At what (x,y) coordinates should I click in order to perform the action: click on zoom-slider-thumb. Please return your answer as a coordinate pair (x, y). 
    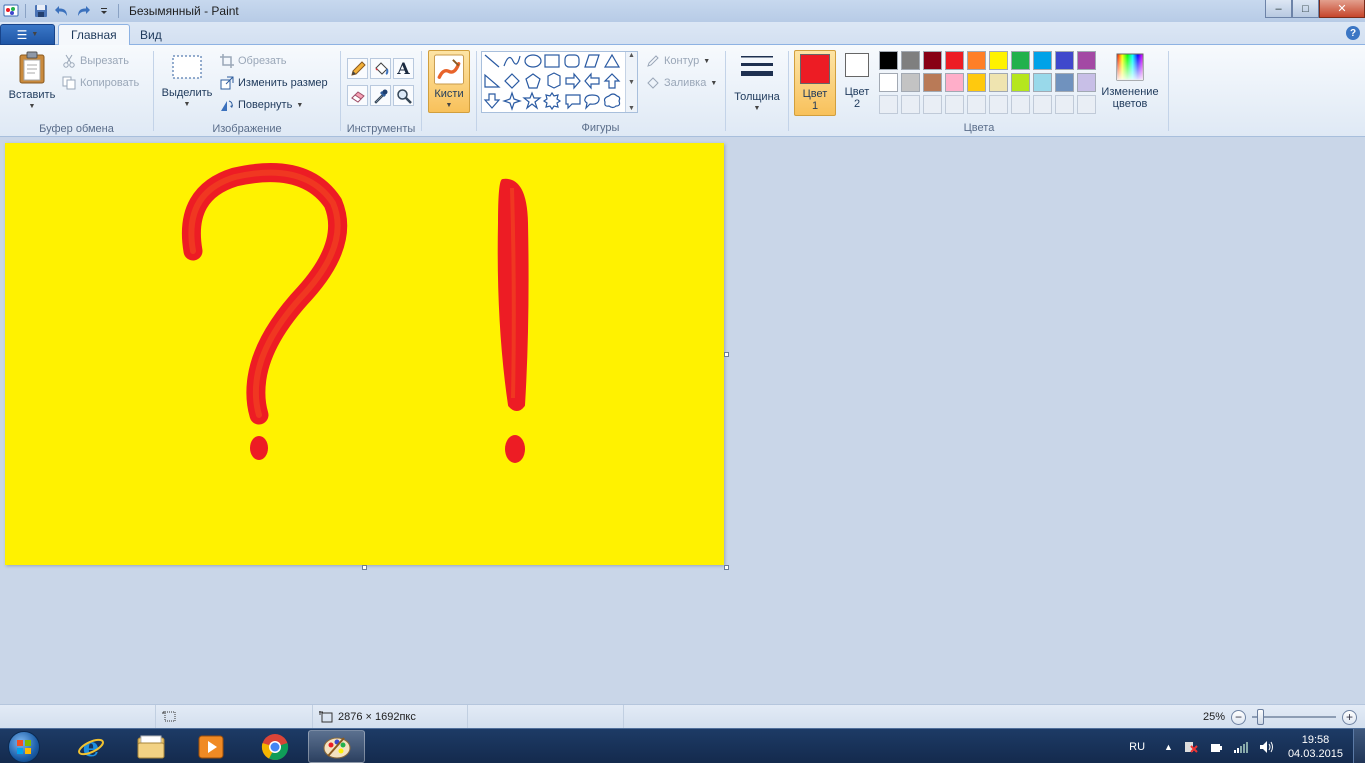
    Looking at the image, I should click on (1261, 717).